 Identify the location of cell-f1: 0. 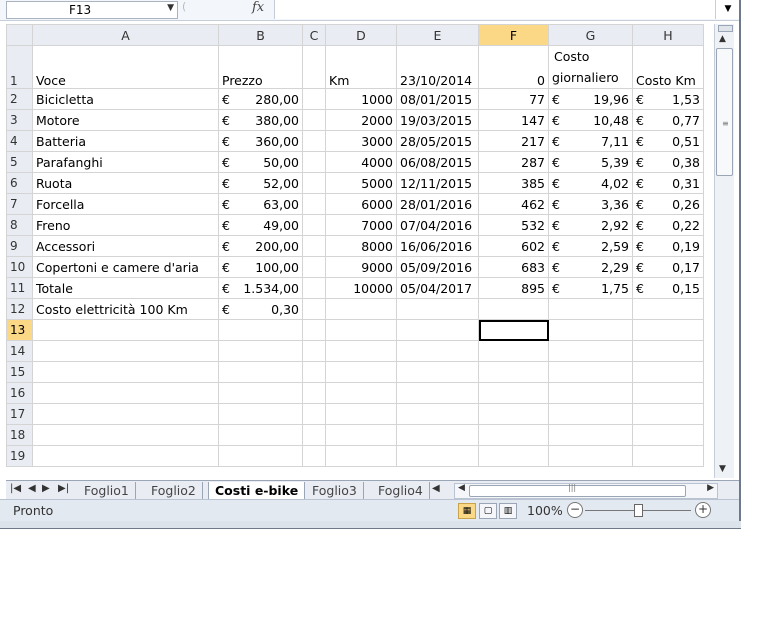
(513, 67).